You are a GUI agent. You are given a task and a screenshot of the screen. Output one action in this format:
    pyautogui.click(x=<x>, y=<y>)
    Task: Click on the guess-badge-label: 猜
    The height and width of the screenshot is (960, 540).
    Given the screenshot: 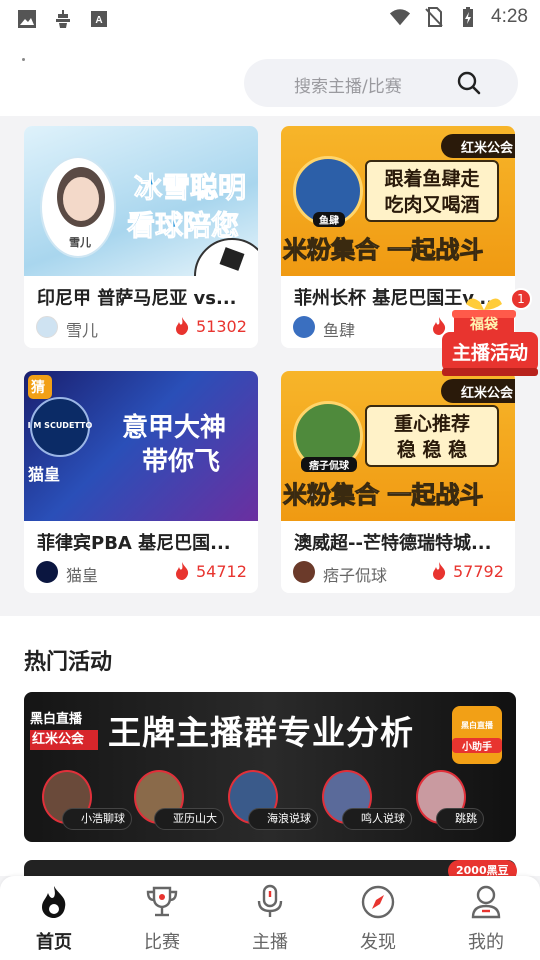 What is the action you would take?
    pyautogui.click(x=38, y=388)
    